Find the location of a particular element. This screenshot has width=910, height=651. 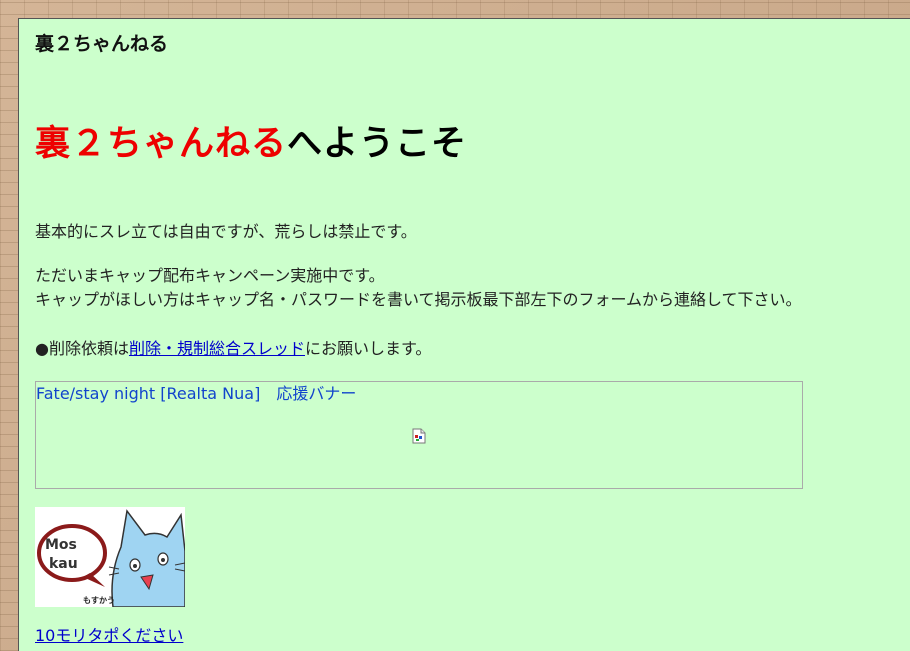

moskau-cat-illustration: Mos kau もすかう is located at coordinates (110, 557).